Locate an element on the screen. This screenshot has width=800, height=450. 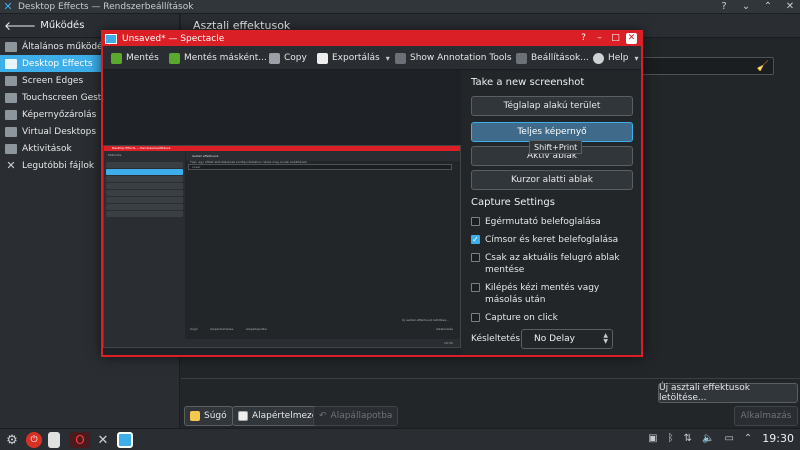
save-as-icon is located at coordinates (174, 58).